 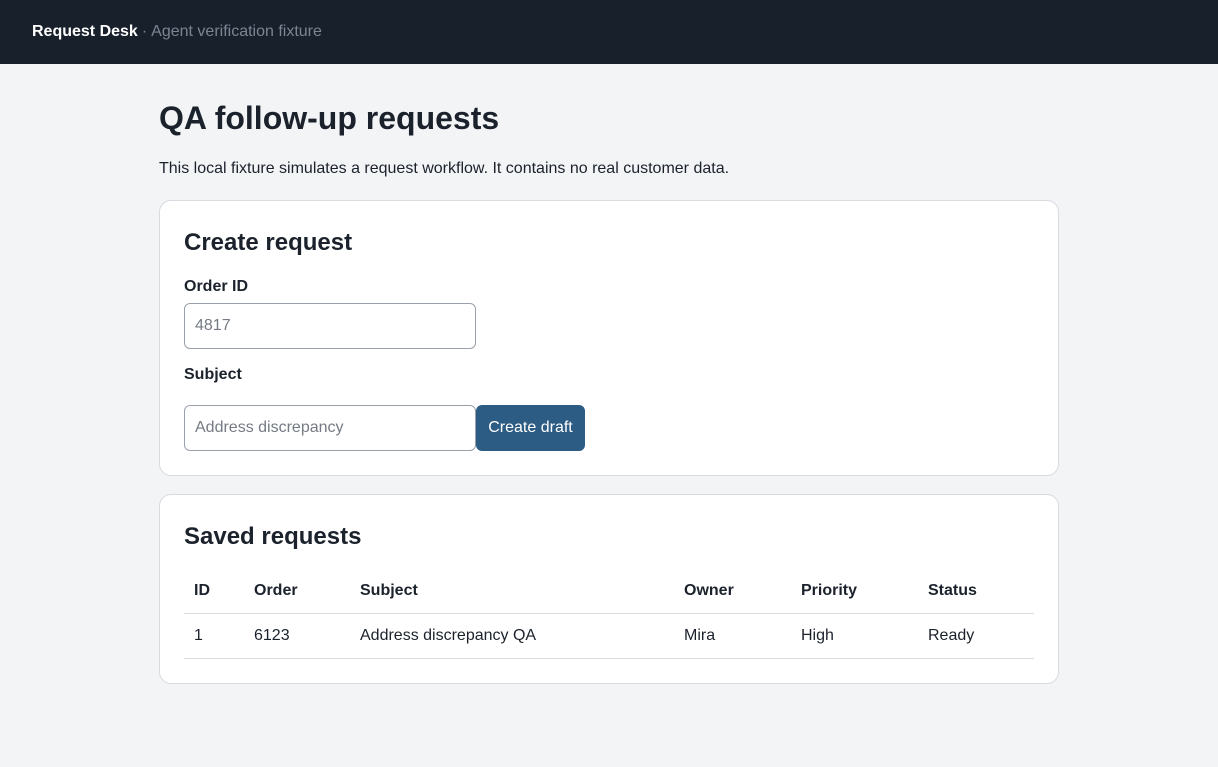 What do you see at coordinates (732, 591) in the screenshot?
I see `column-header-owner: Owner` at bounding box center [732, 591].